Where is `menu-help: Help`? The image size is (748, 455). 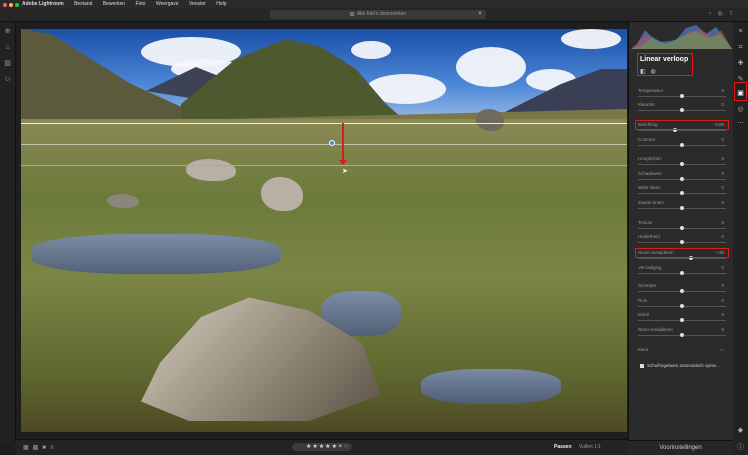 menu-help: Help is located at coordinates (221, 4).